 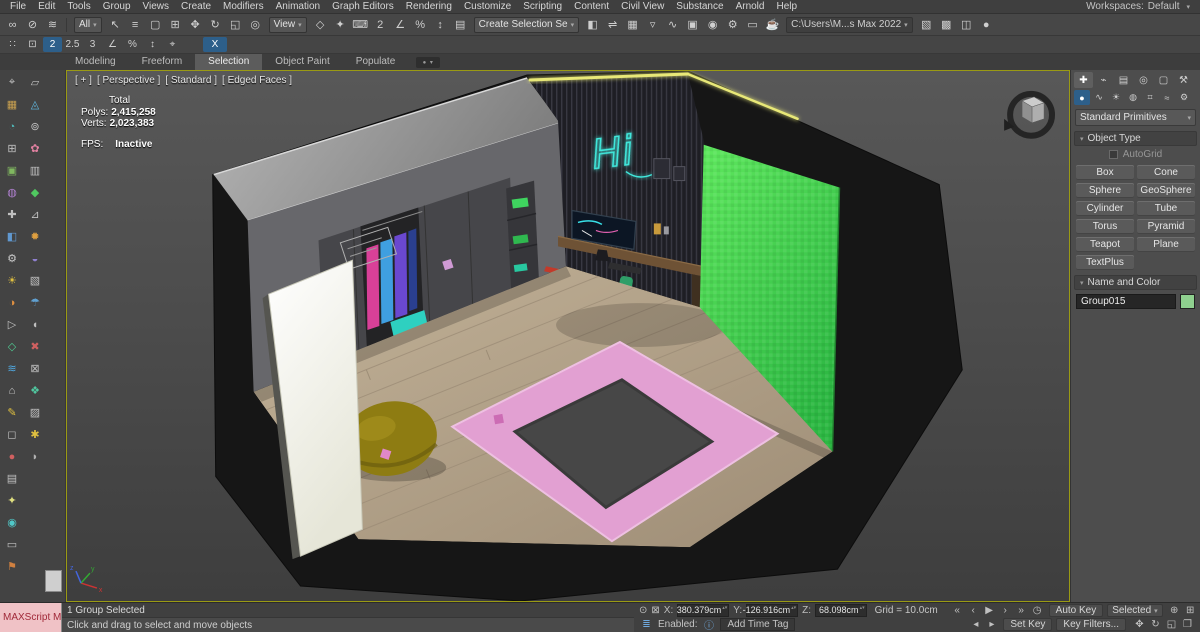 I want to click on utilities-tab: ⚒, so click(x=1183, y=80).